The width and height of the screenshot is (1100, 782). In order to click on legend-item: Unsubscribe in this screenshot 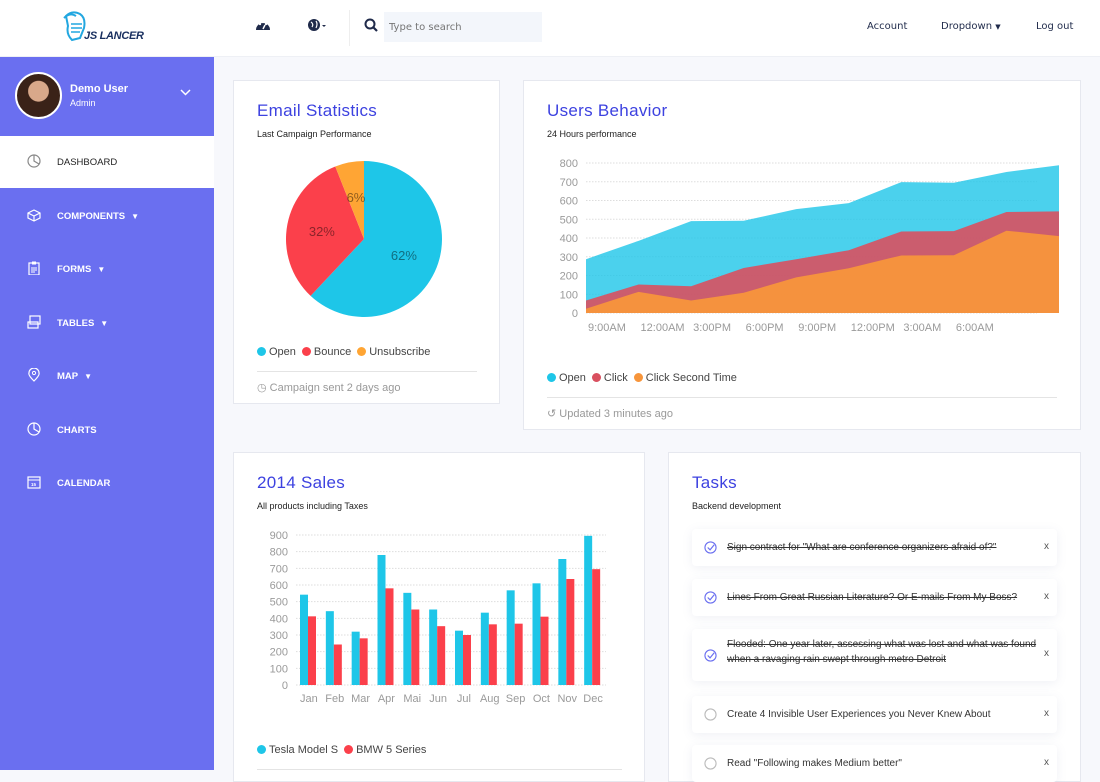, I will do `click(393, 352)`.